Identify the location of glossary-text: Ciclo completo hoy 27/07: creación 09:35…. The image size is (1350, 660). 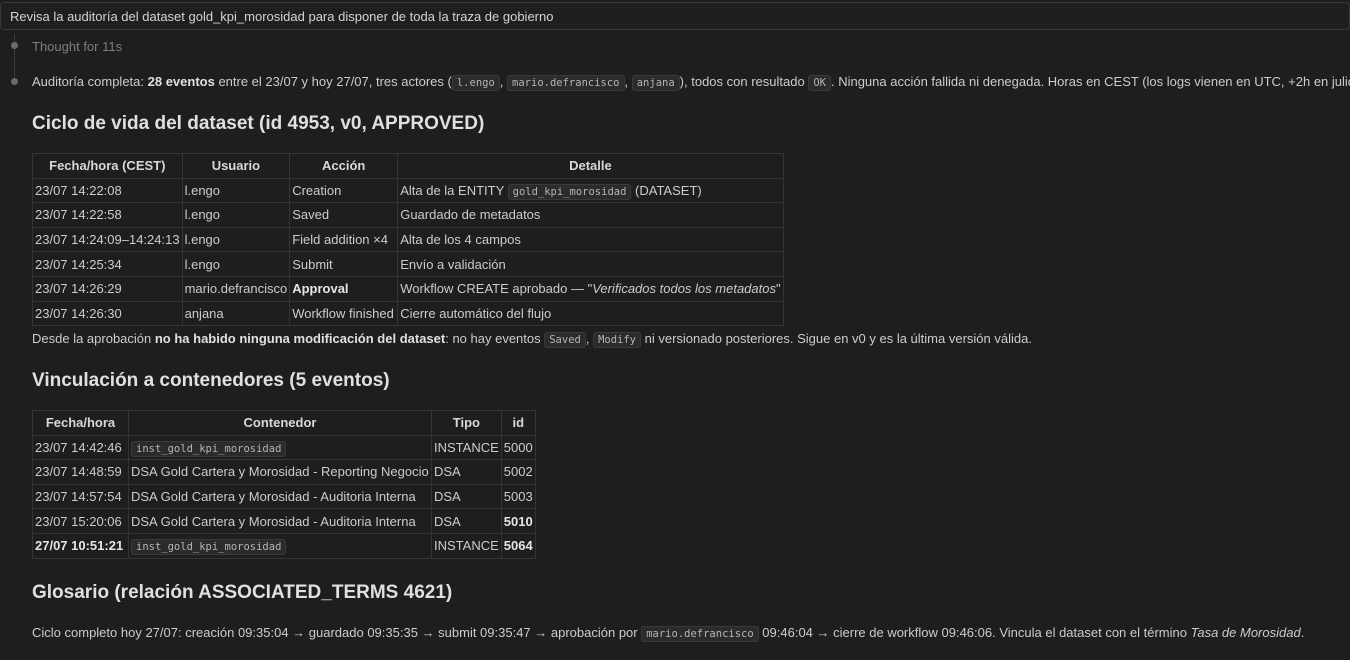
(337, 632).